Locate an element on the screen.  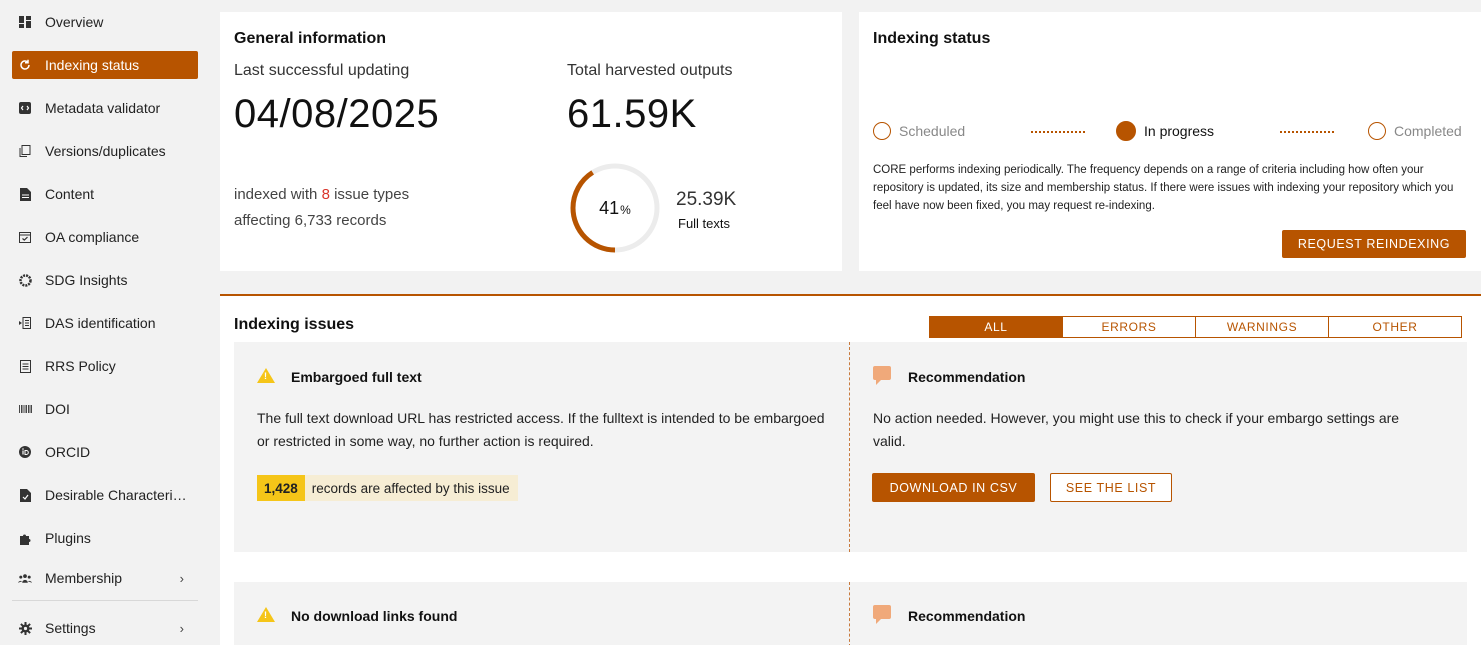
sidebar-item-das-identification: DAS identification is located at coordinates (105, 323).